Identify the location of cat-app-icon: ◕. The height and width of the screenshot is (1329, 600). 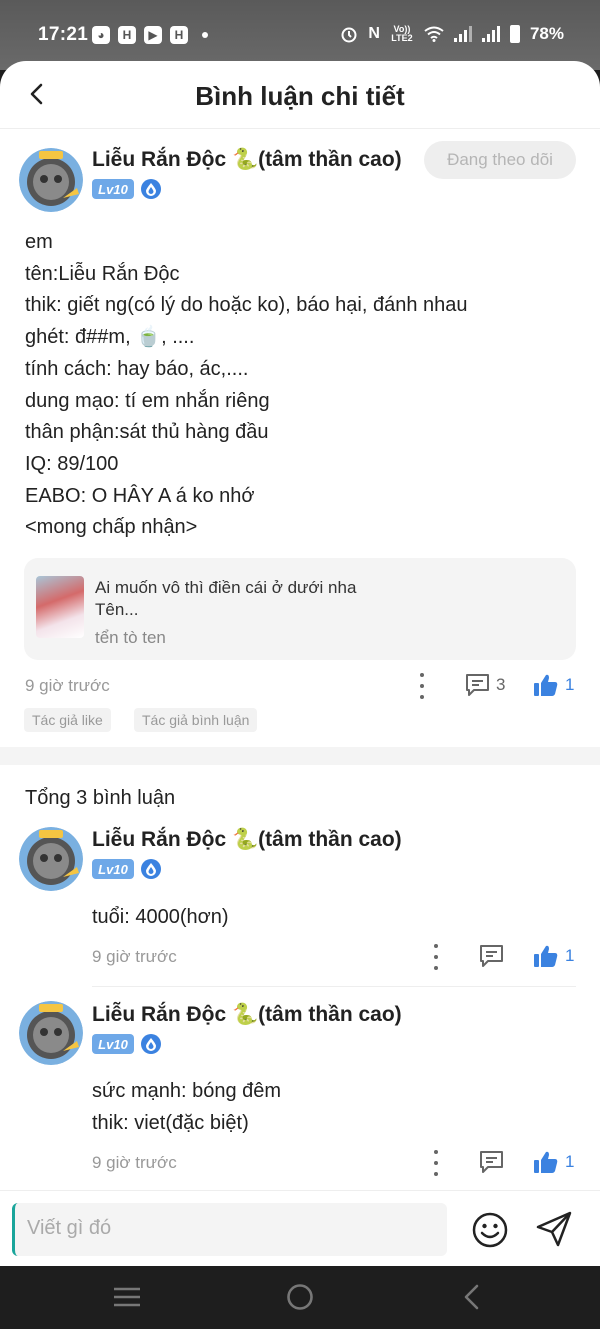
(101, 35).